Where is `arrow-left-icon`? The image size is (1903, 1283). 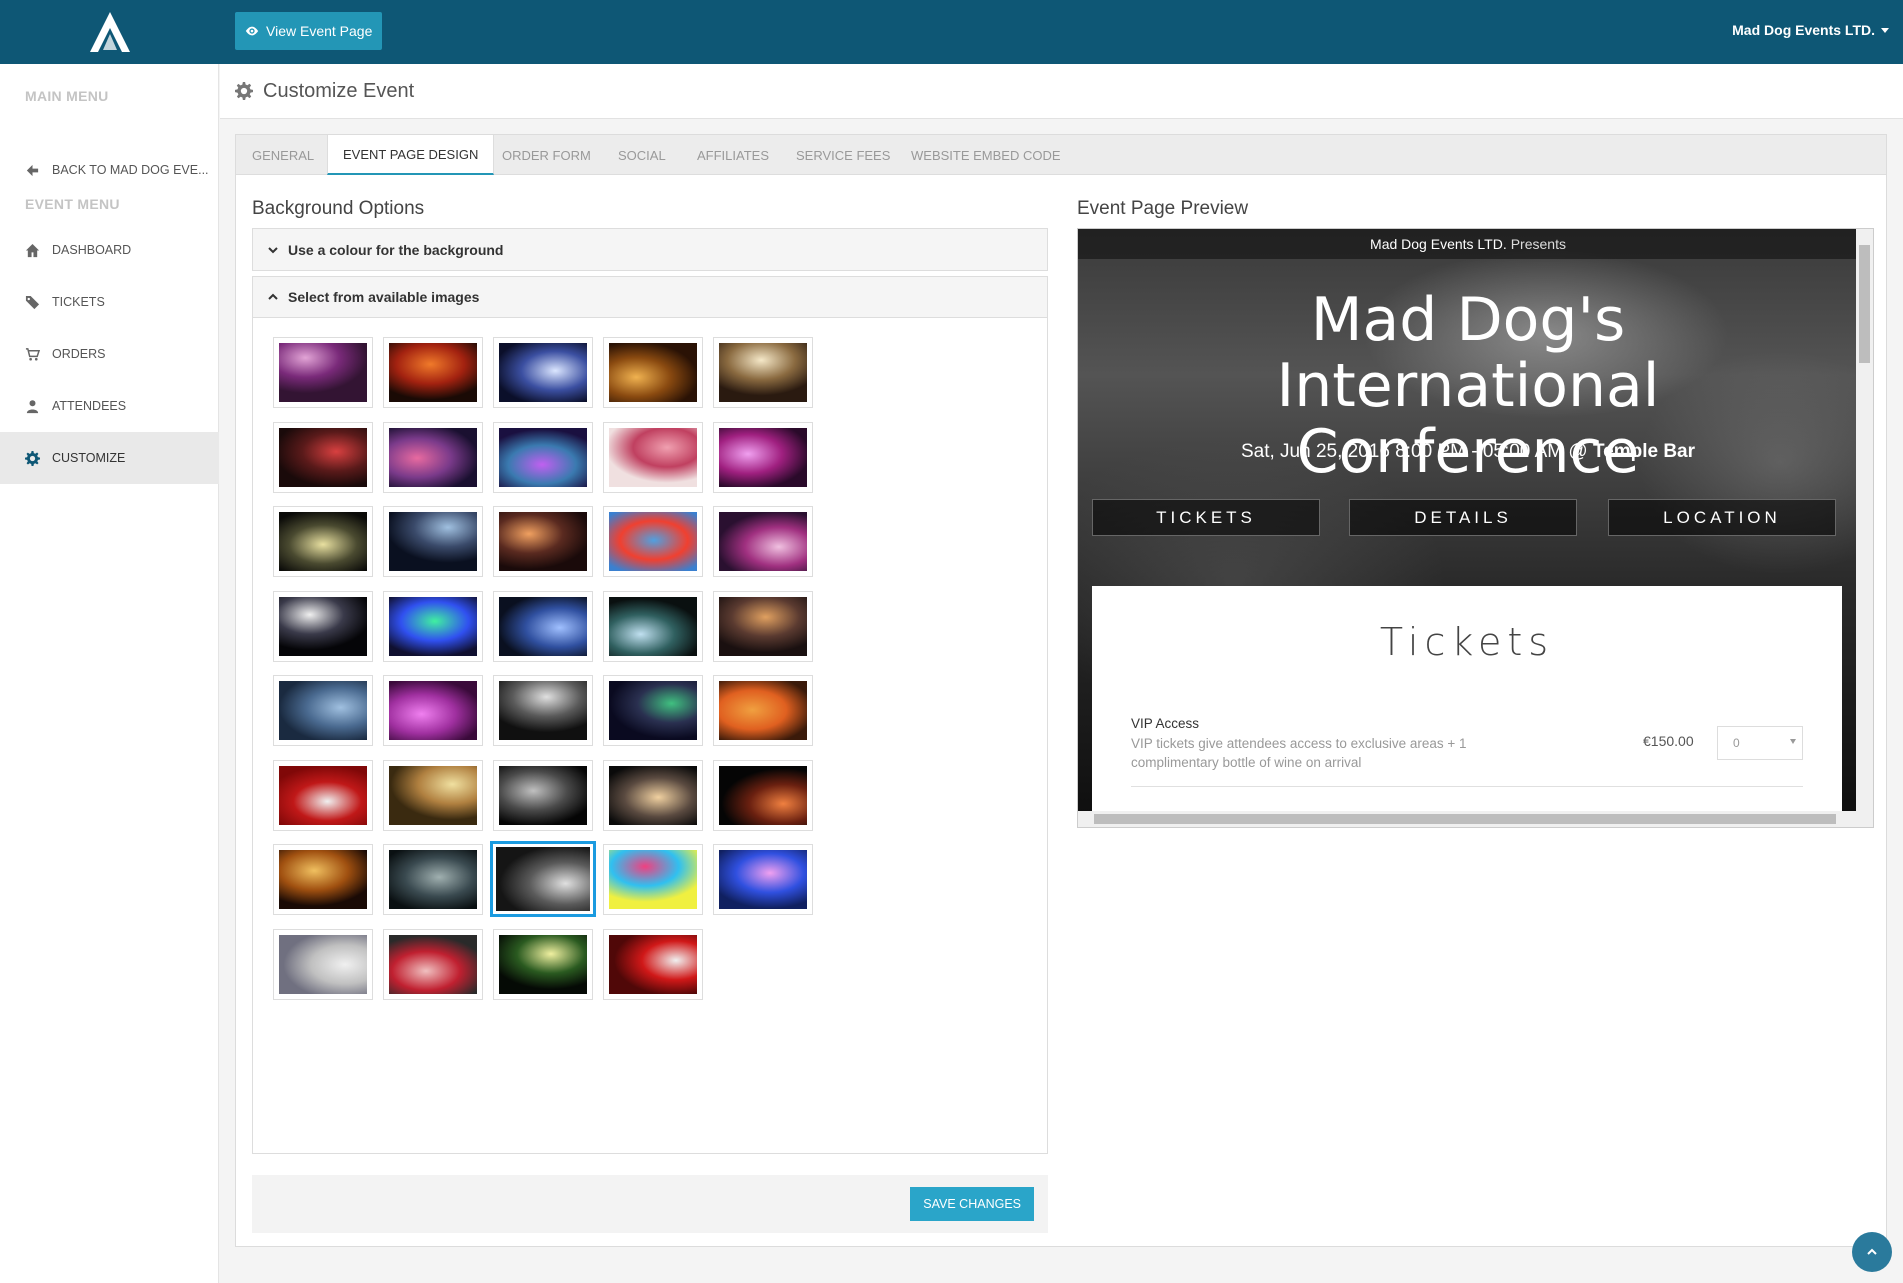
arrow-left-icon is located at coordinates (32, 170).